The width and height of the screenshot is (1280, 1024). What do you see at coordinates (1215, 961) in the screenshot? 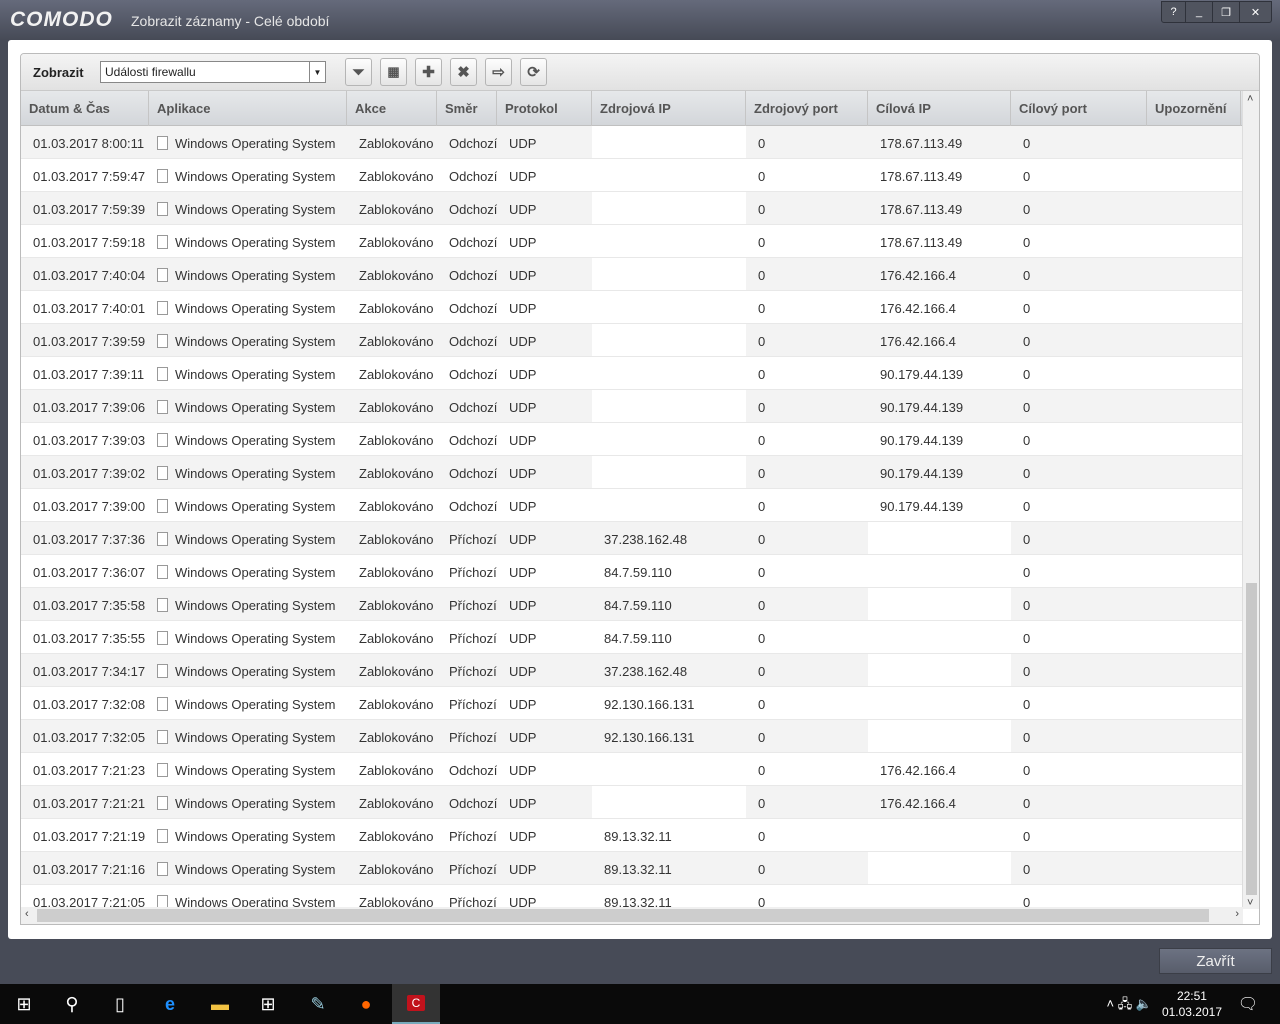
I see `close-button: Zavřít` at bounding box center [1215, 961].